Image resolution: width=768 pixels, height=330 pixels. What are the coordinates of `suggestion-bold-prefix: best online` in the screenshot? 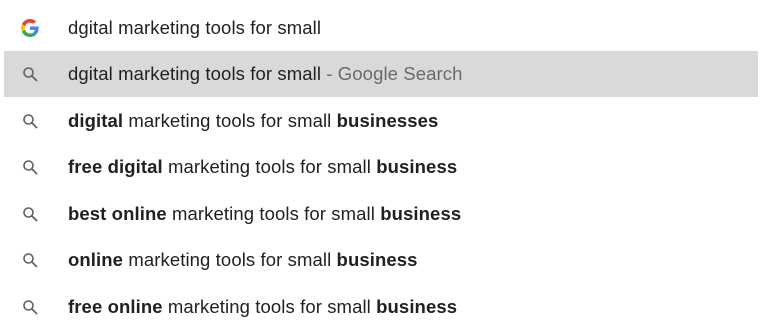 It's located at (117, 213).